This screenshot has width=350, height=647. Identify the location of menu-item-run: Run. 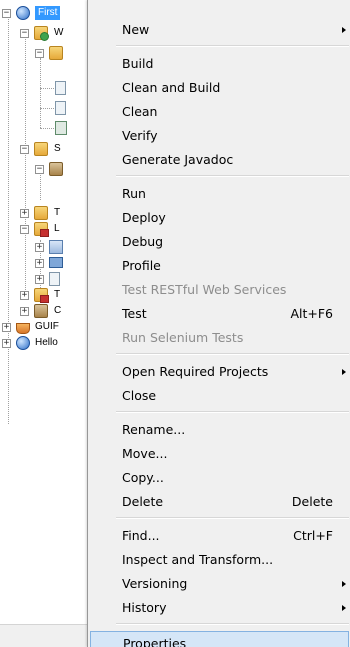
(219, 194).